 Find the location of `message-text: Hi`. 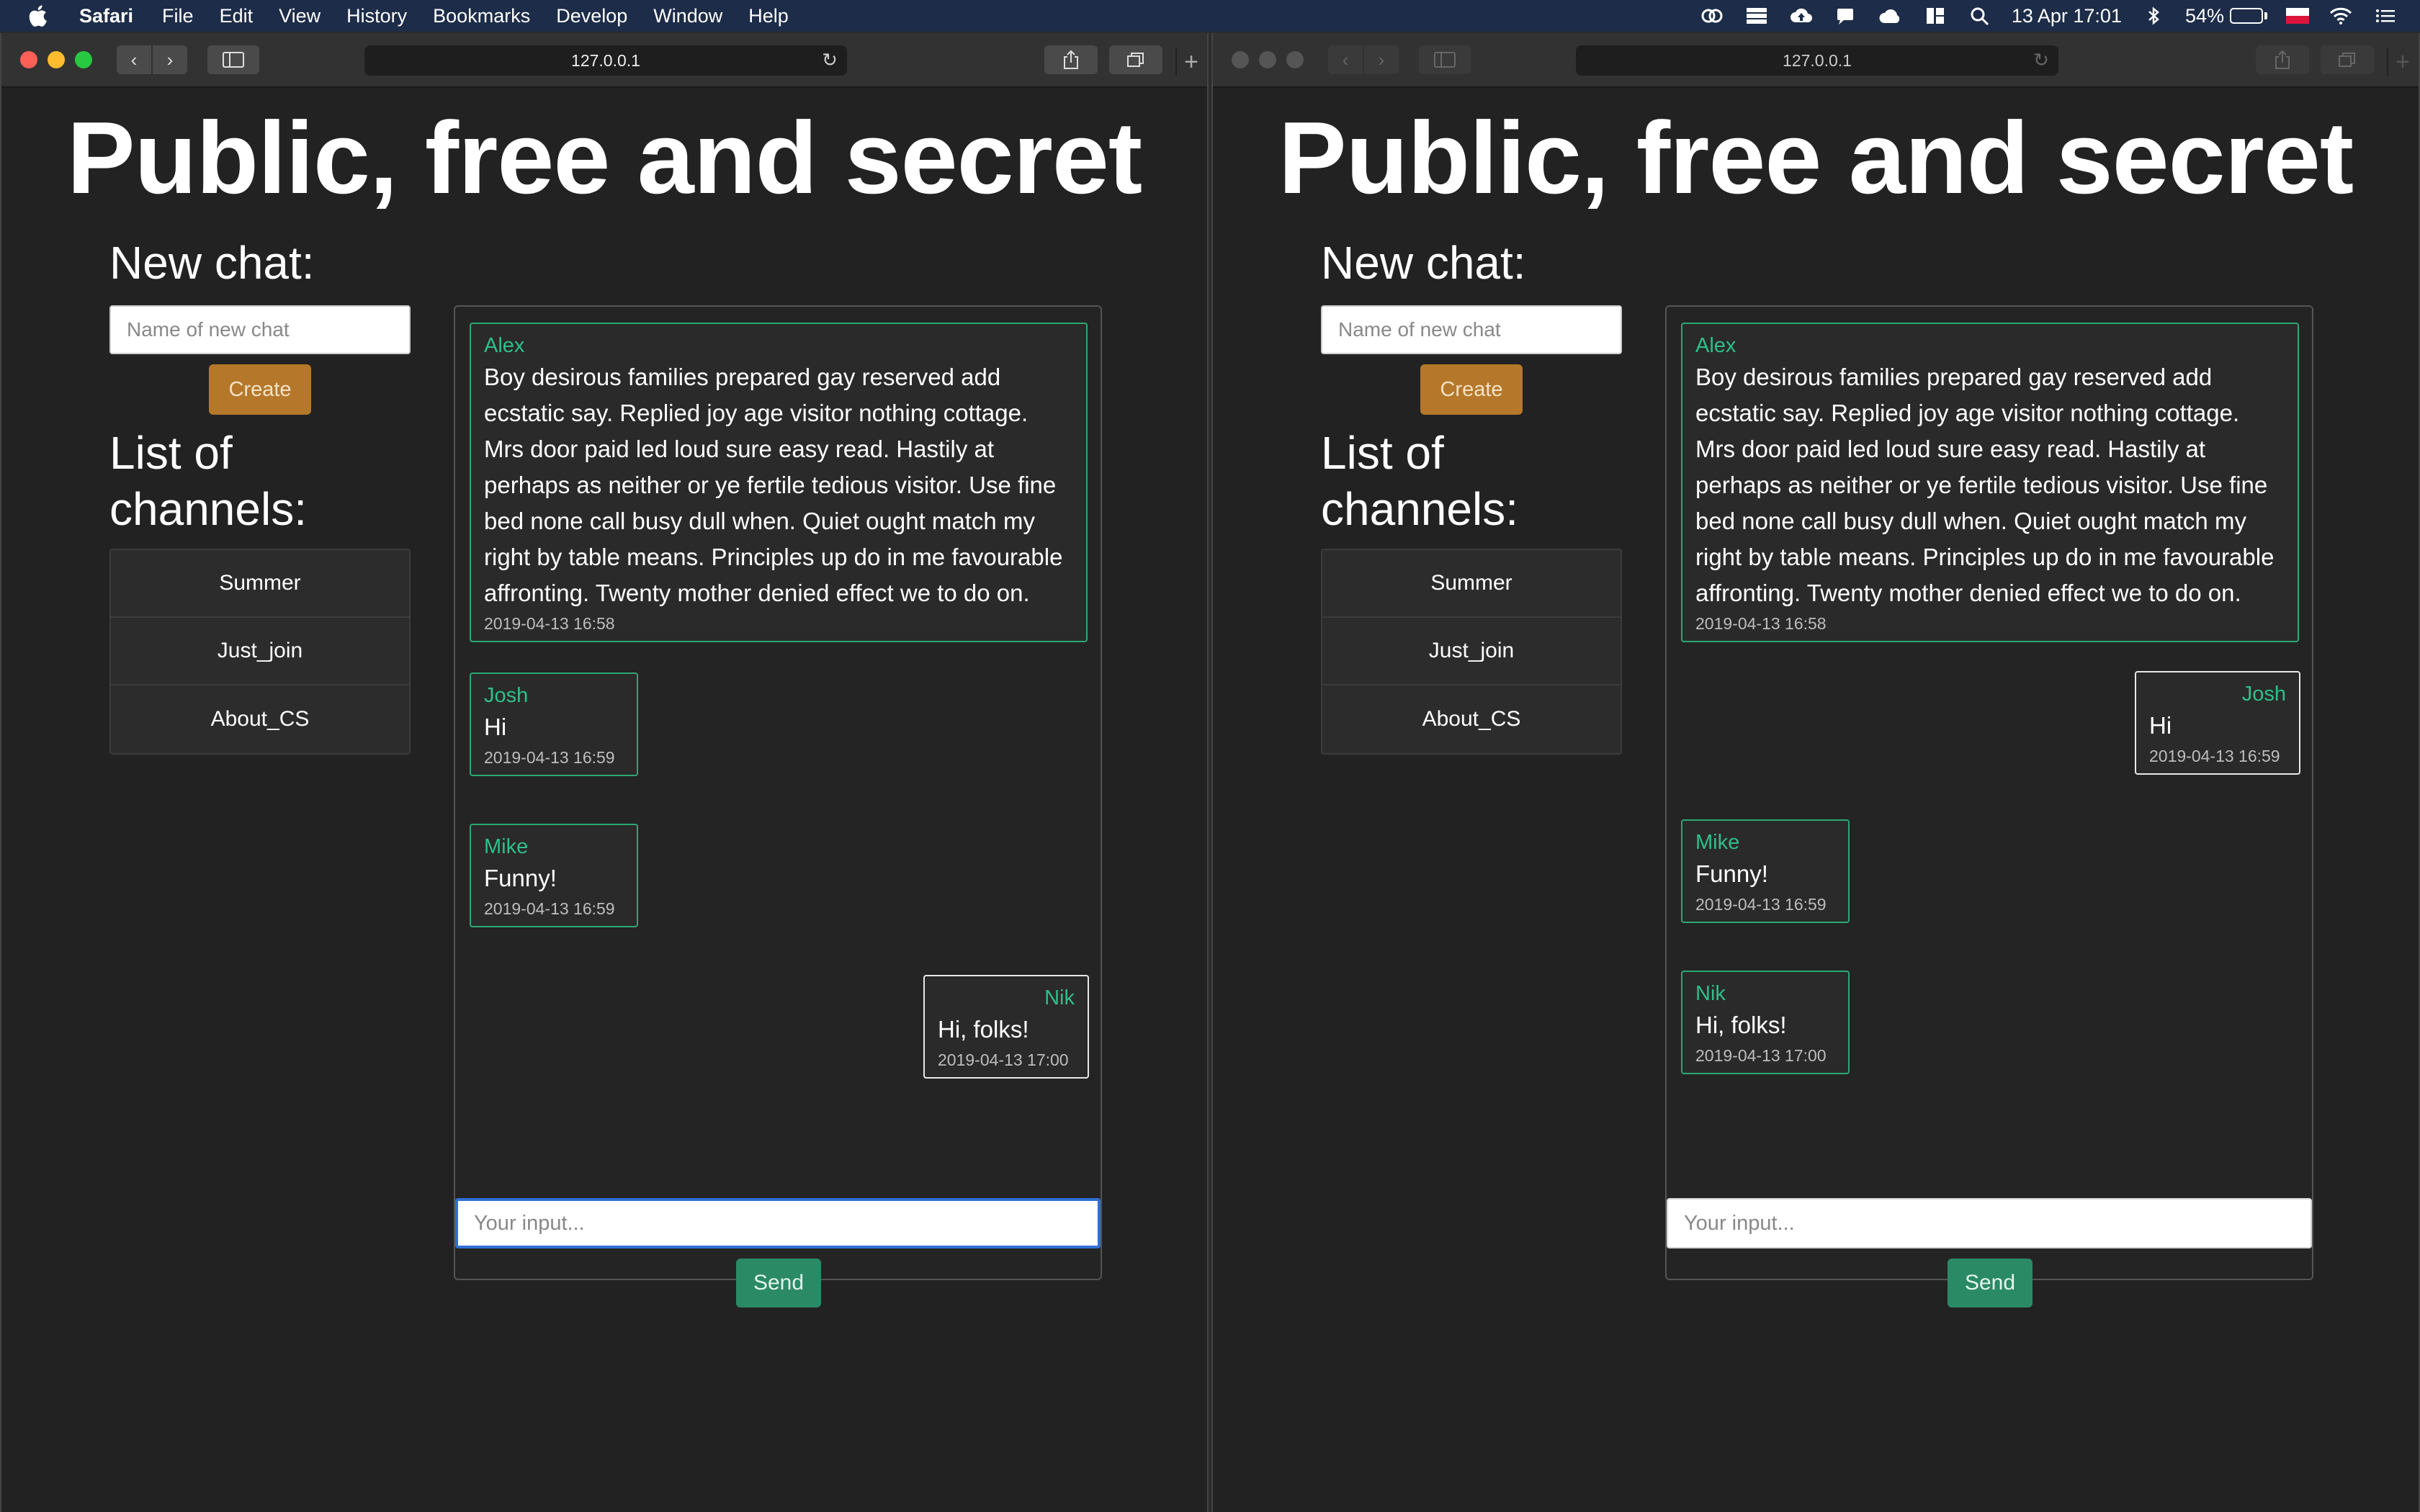

message-text: Hi is located at coordinates (2160, 725).